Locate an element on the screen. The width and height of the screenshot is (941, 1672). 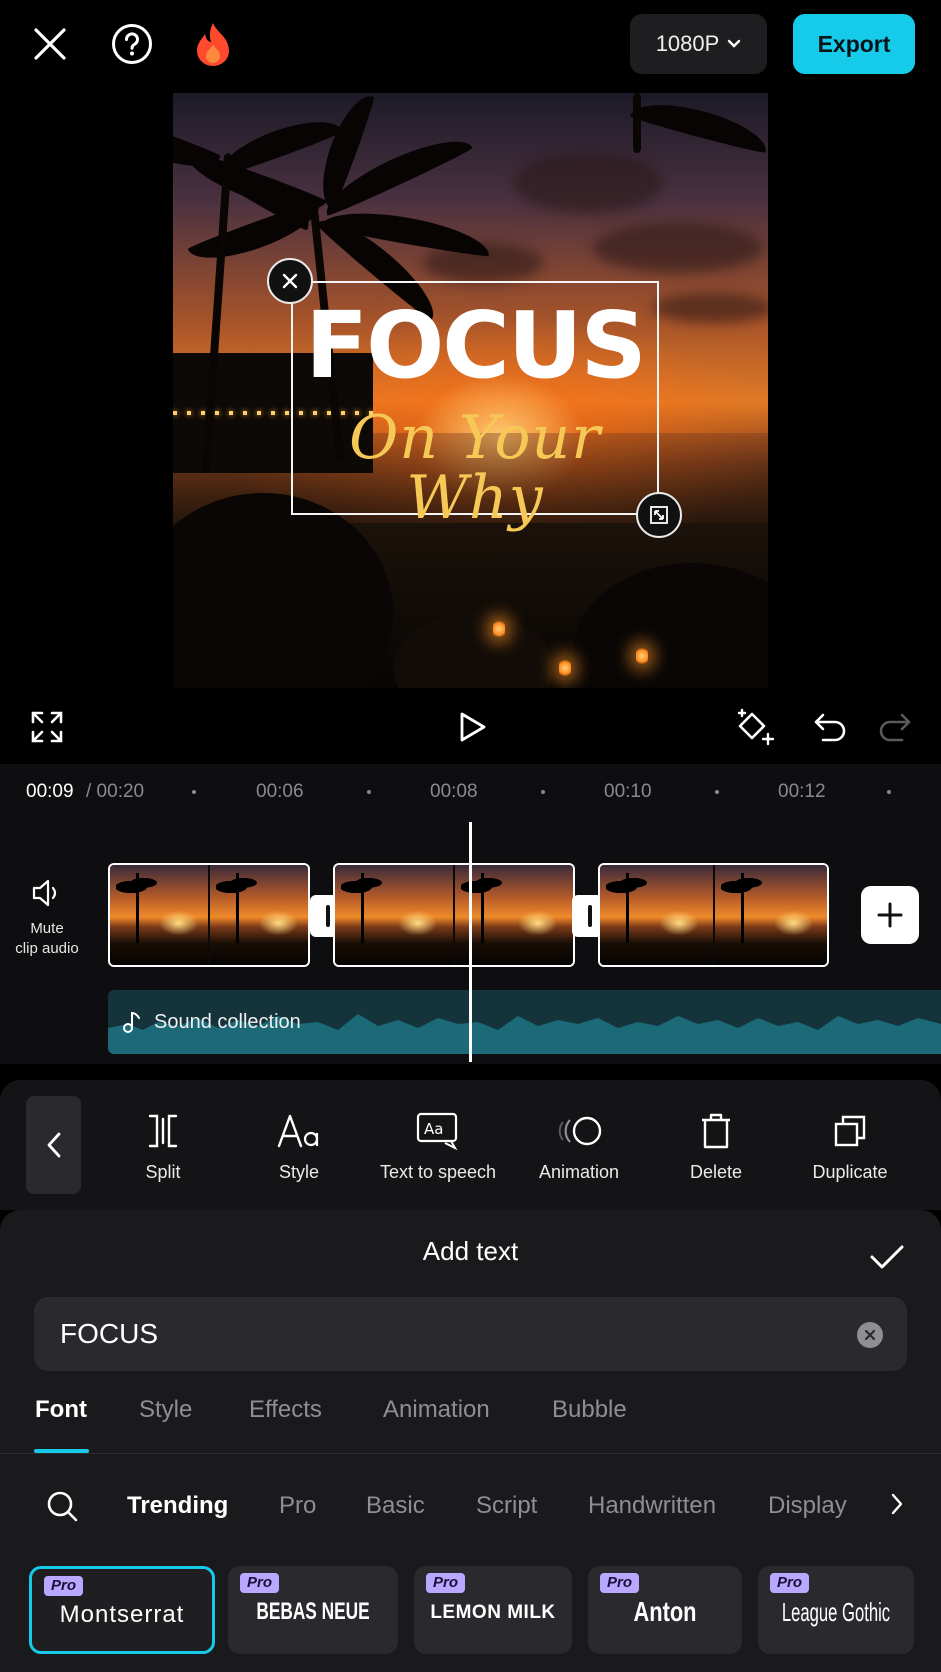
current-time: 00:09 is located at coordinates (50, 791).